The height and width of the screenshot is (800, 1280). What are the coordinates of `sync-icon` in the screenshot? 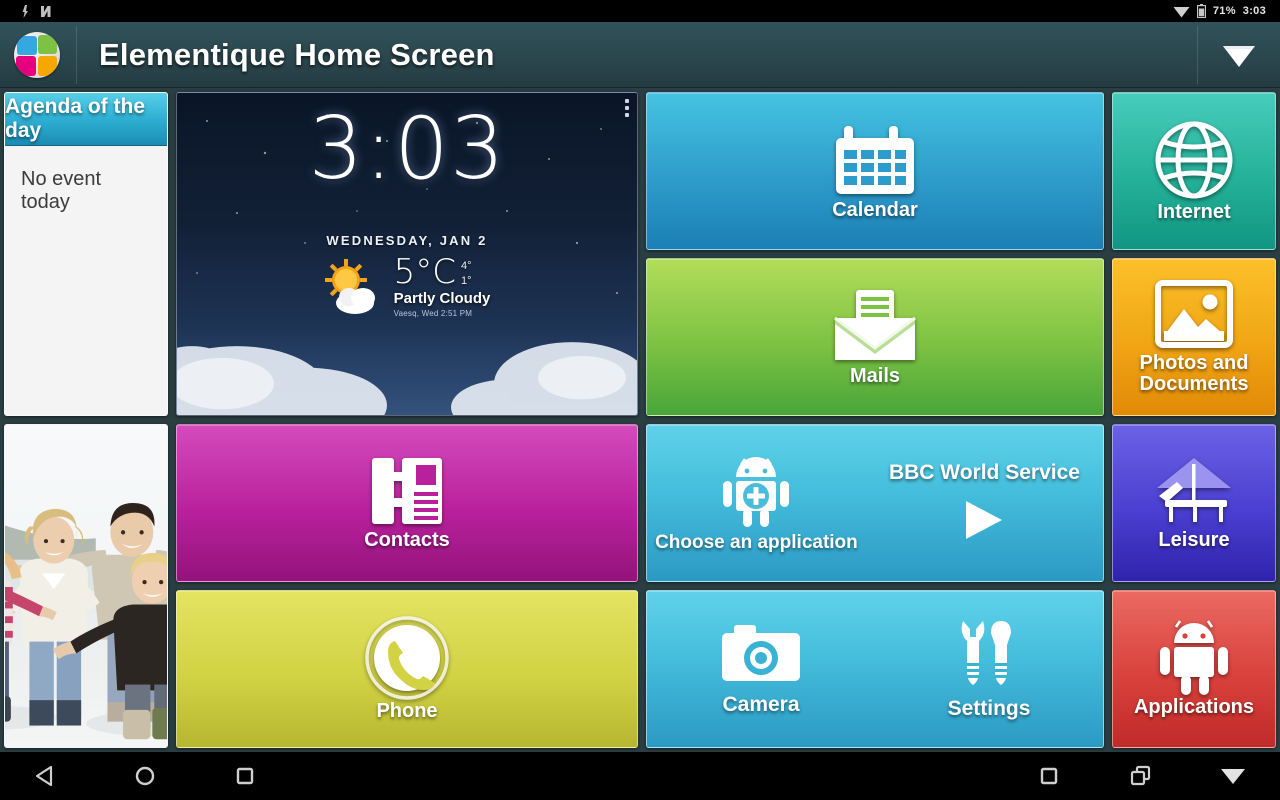 It's located at (46, 11).